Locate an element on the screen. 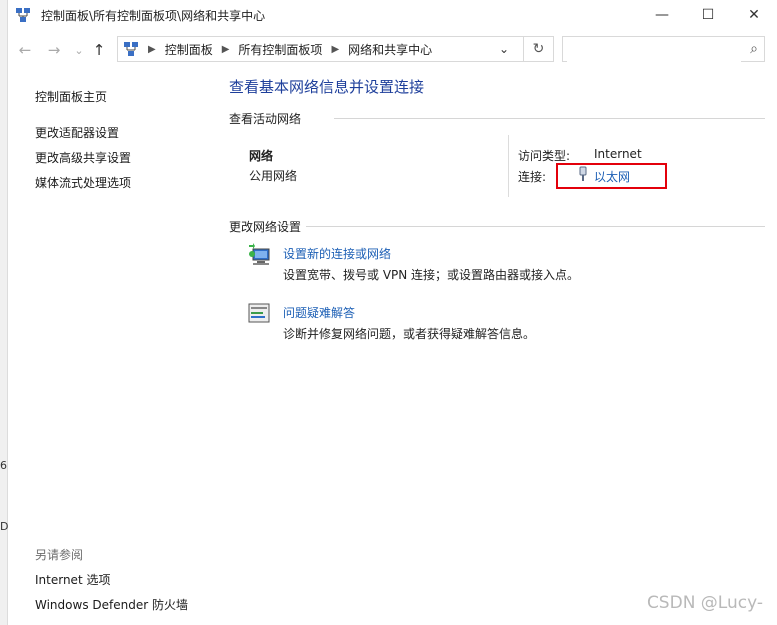 The height and width of the screenshot is (625, 777). watermark: CSDN @Lucy- is located at coordinates (704, 603).